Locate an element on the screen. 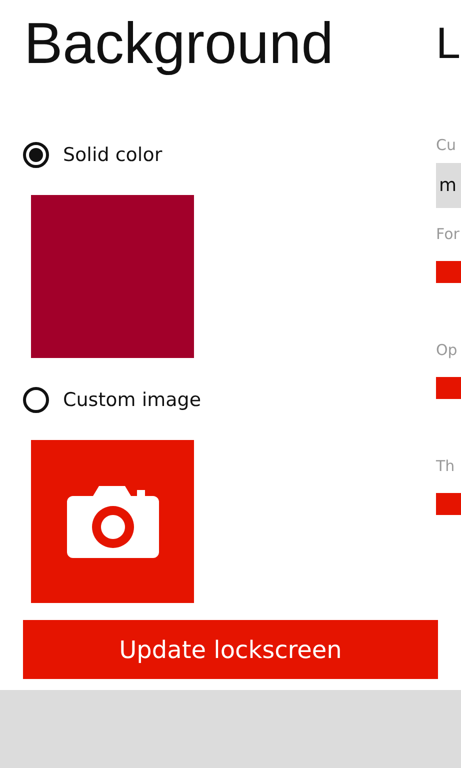 The image size is (461, 768). panel-title: L is located at coordinates (448, 44).